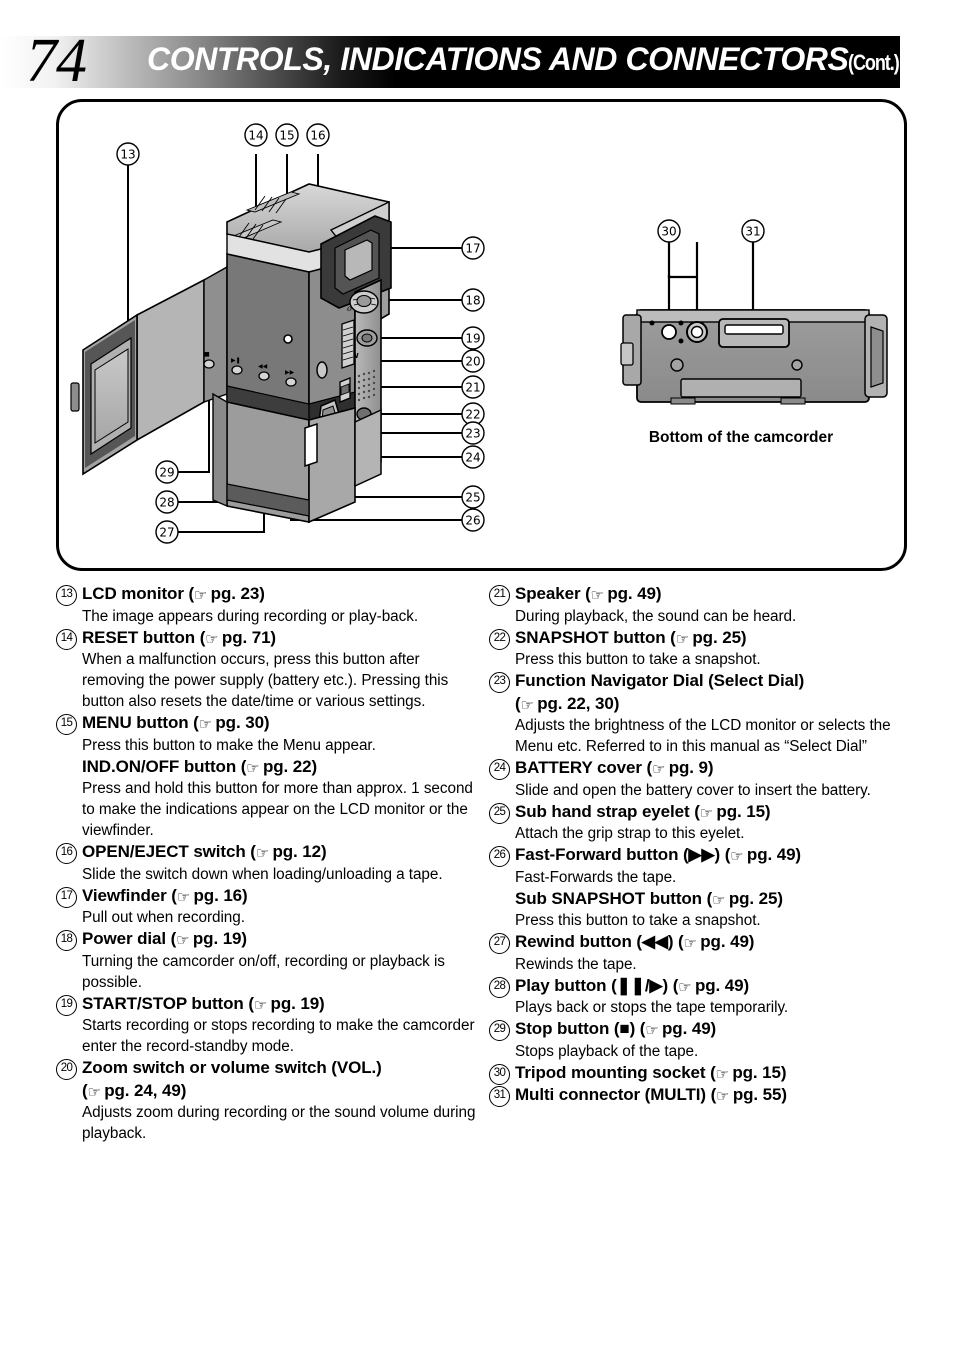 This screenshot has height=1355, width=954. I want to click on item-description: Fast-Forwards the tape., so click(596, 877).